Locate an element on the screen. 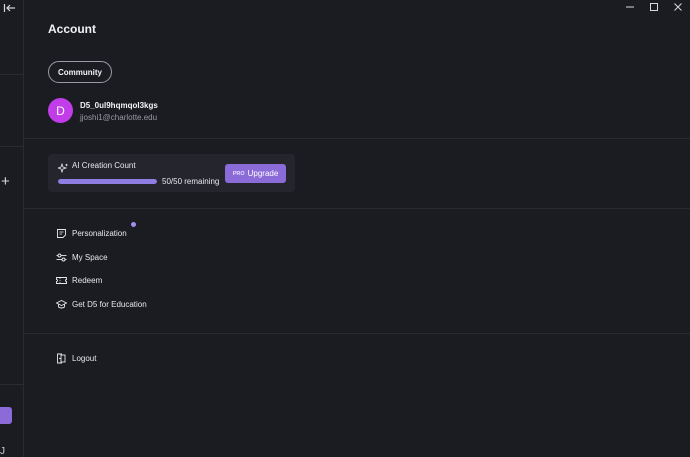 The image size is (690, 457). ticket-icon is located at coordinates (61, 280).